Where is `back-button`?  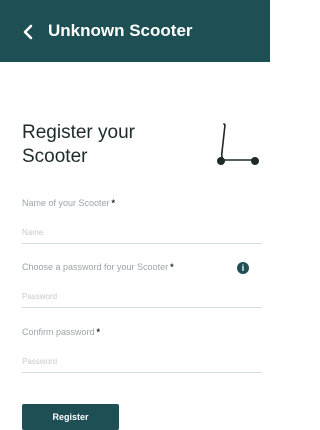 back-button is located at coordinates (28, 32).